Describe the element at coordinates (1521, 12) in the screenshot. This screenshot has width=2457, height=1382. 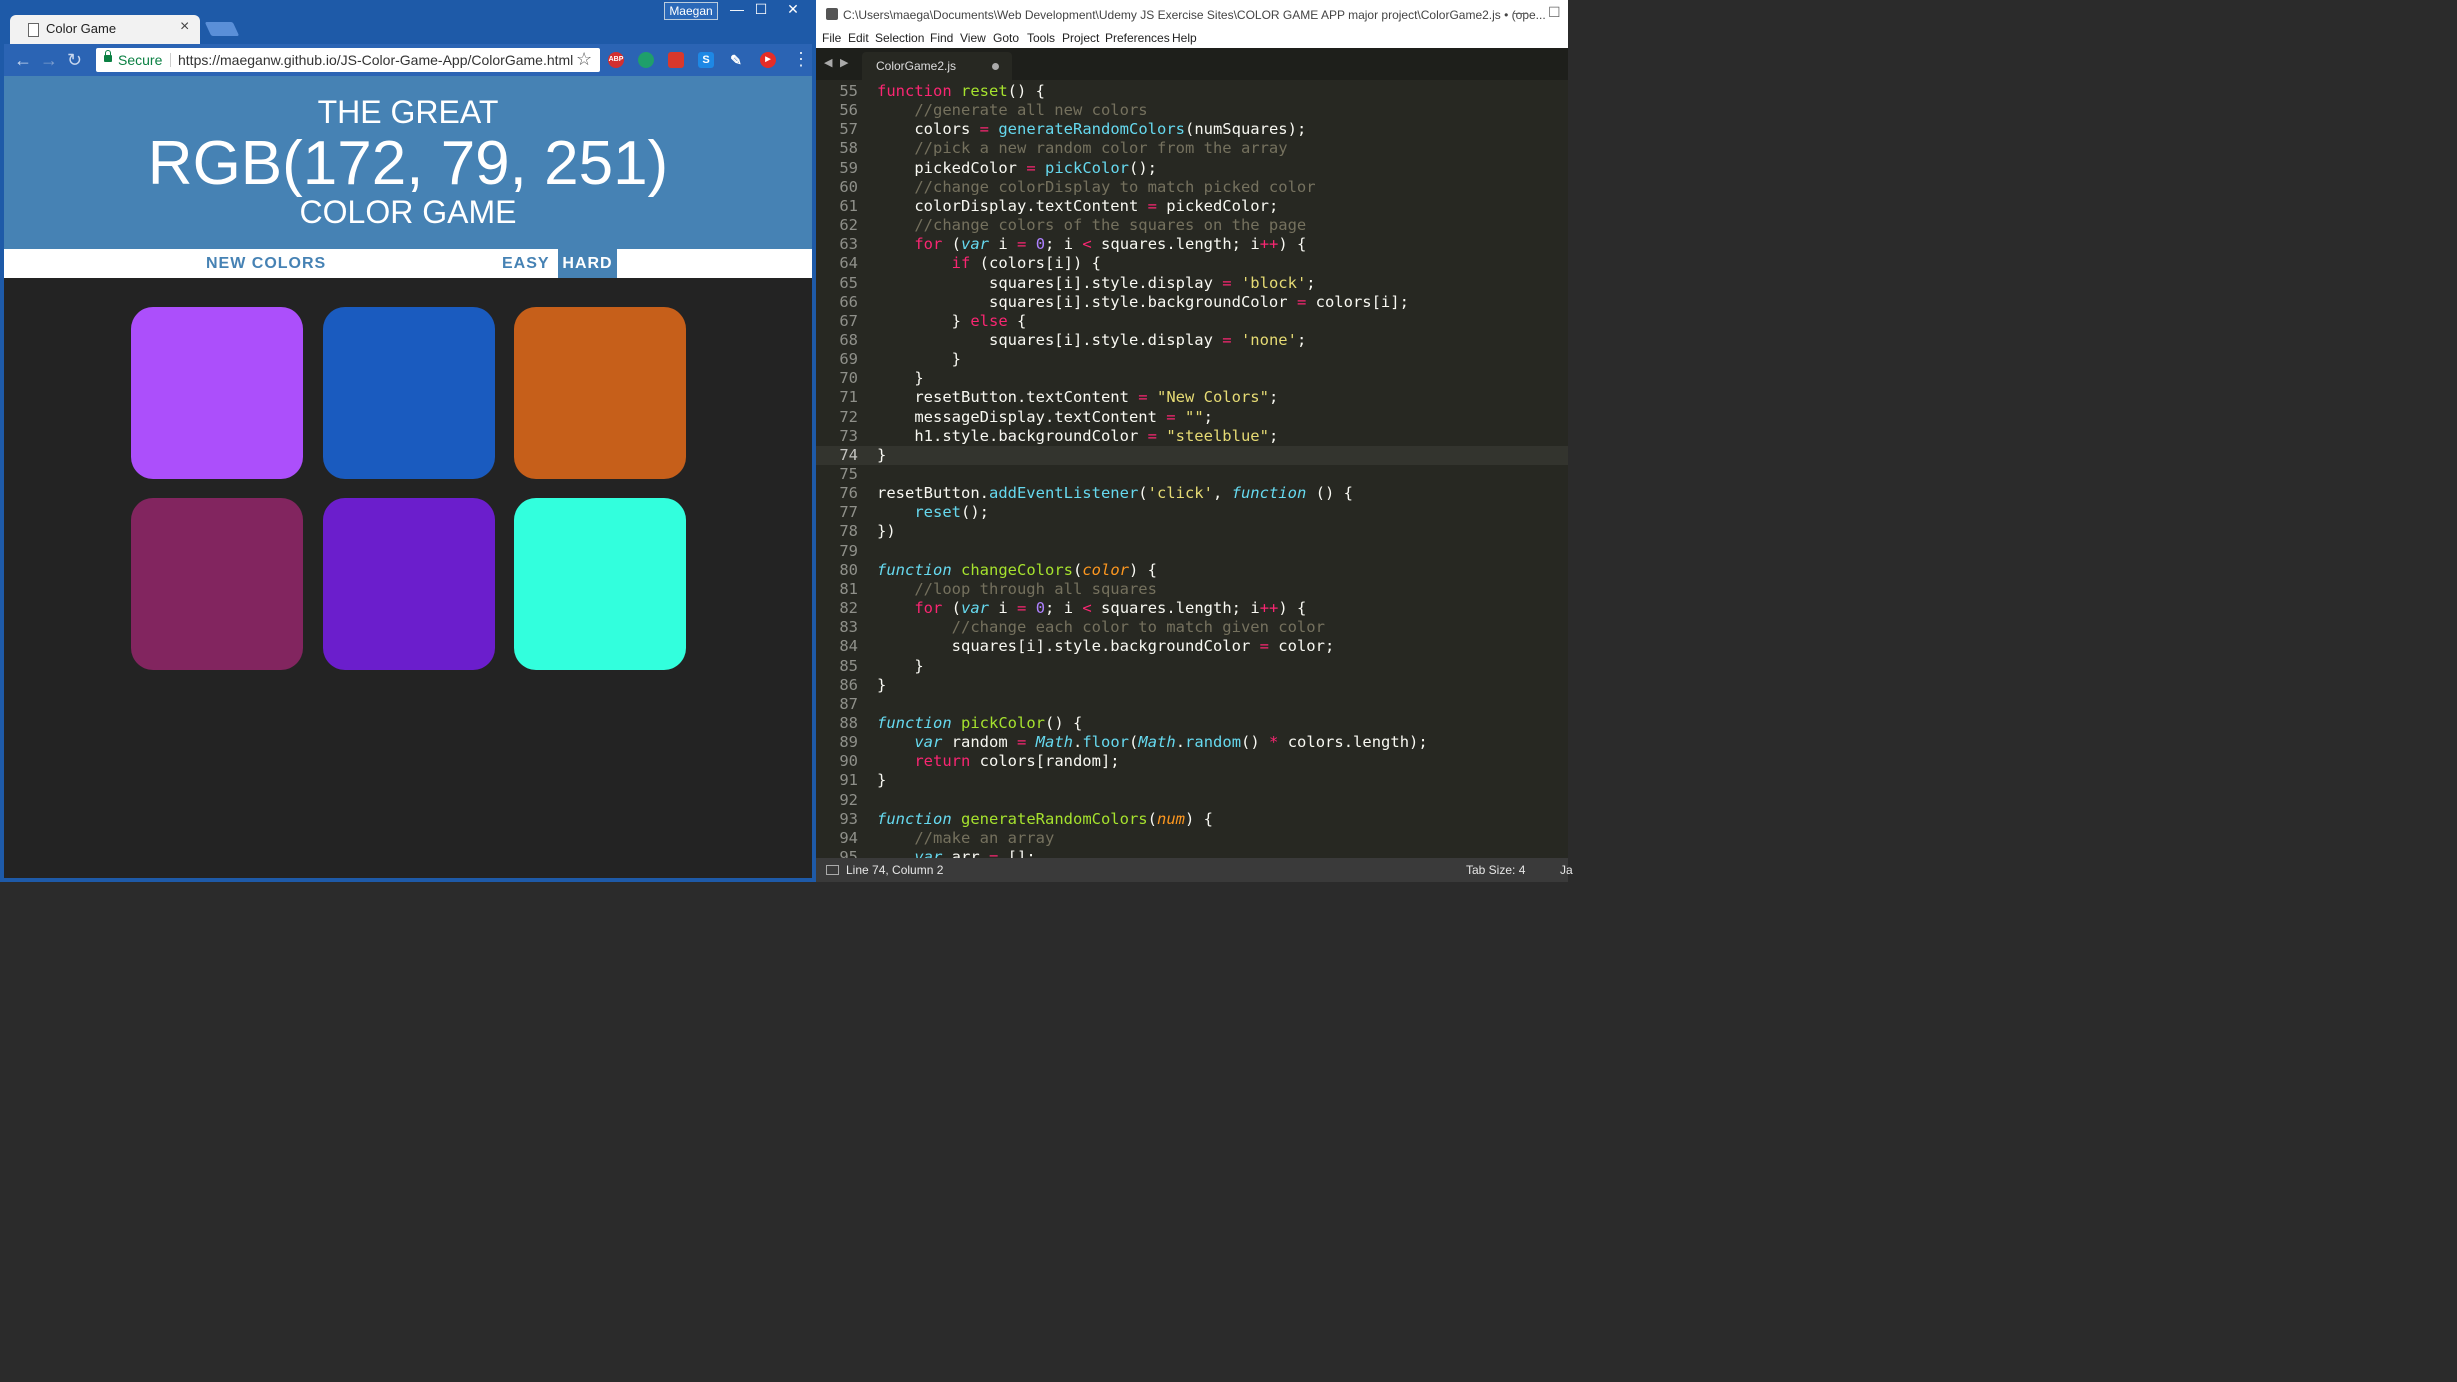
I see `editor-minimize-icon: —` at that location.